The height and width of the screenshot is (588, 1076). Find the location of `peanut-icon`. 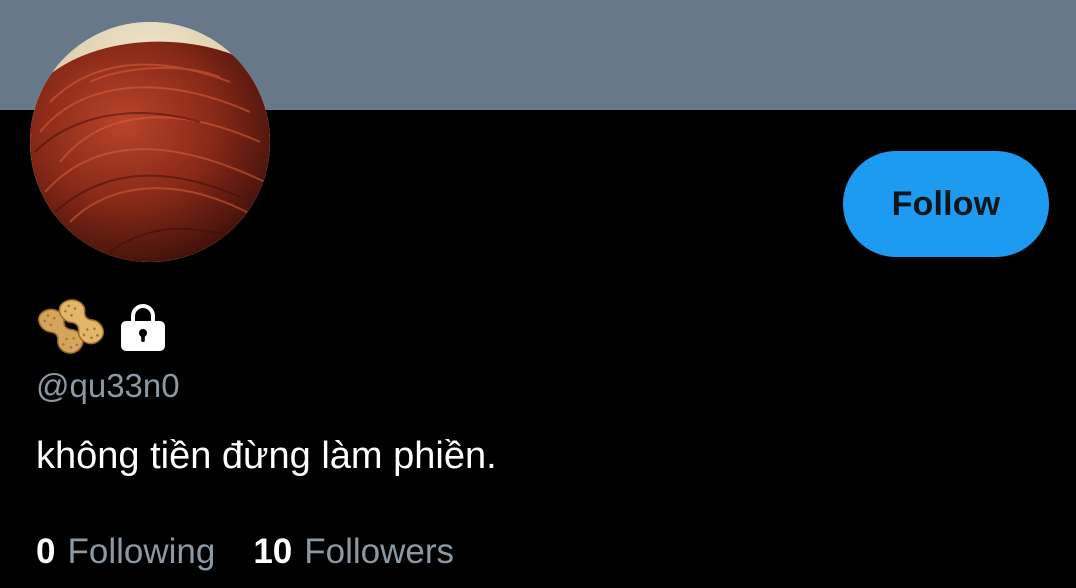

peanut-icon is located at coordinates (71, 326).